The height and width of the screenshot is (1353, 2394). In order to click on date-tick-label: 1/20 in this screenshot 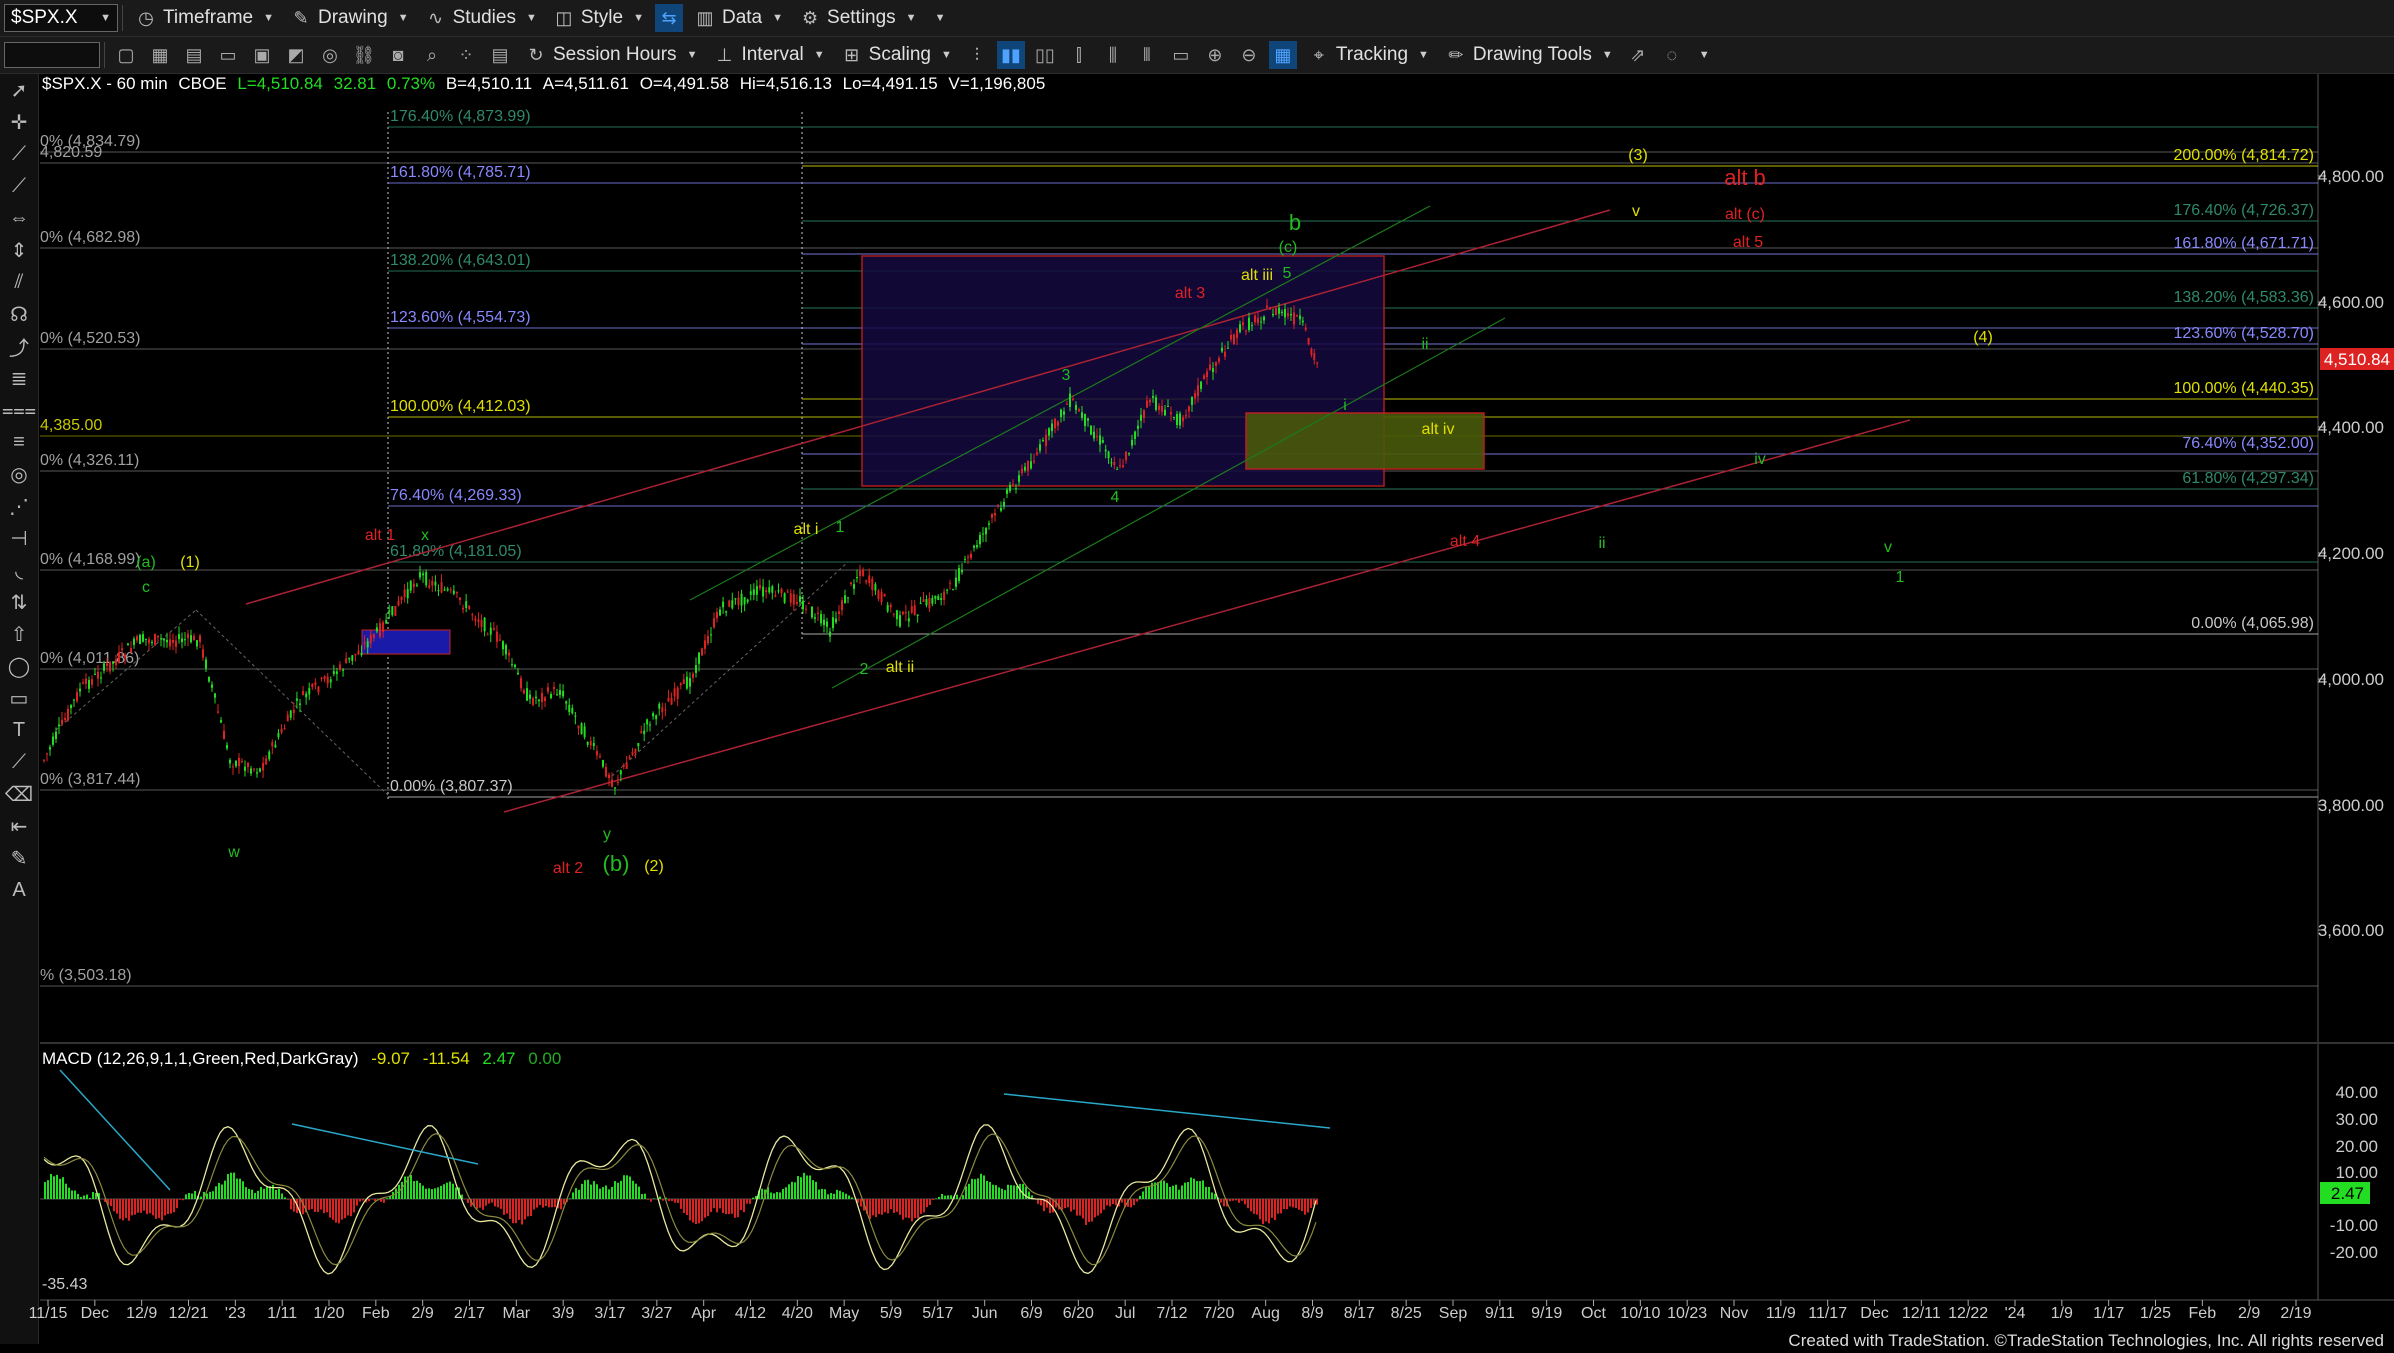, I will do `click(328, 1313)`.